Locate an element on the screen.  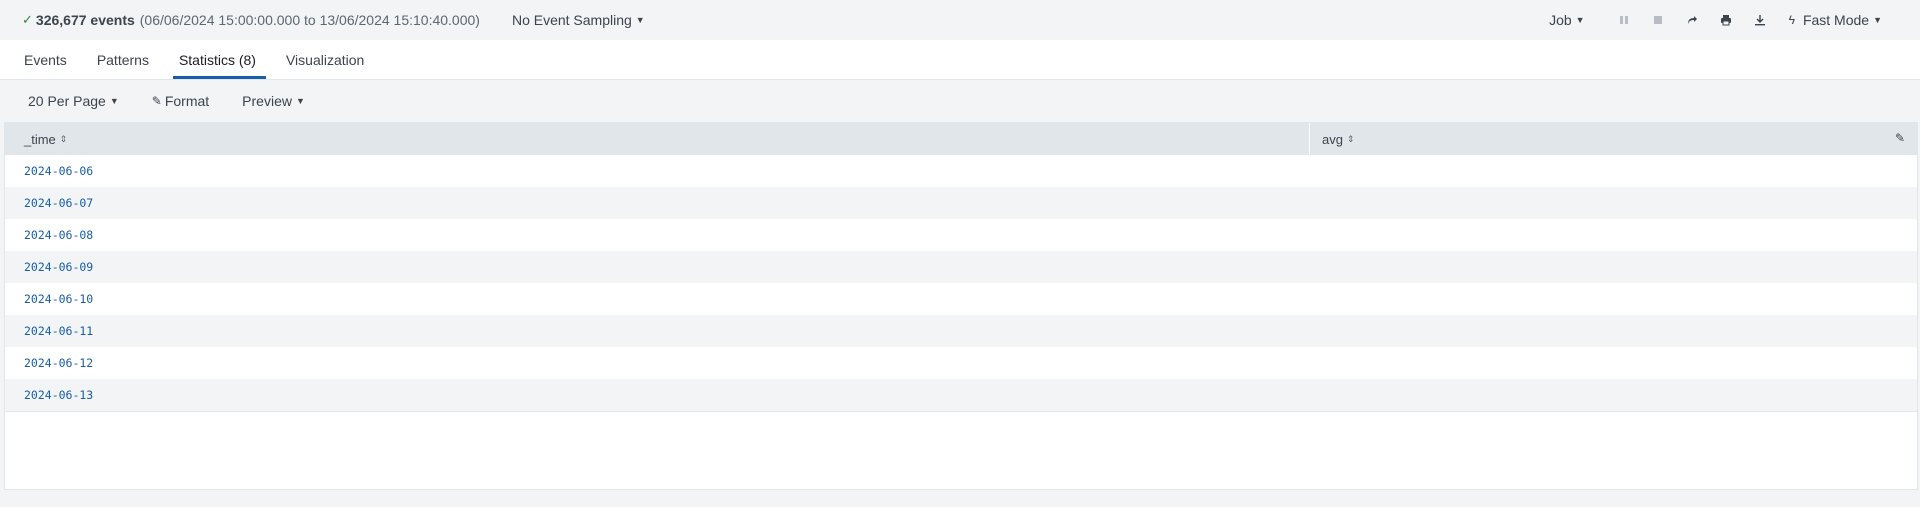
table-row: 2024-06-06 is located at coordinates (961, 171).